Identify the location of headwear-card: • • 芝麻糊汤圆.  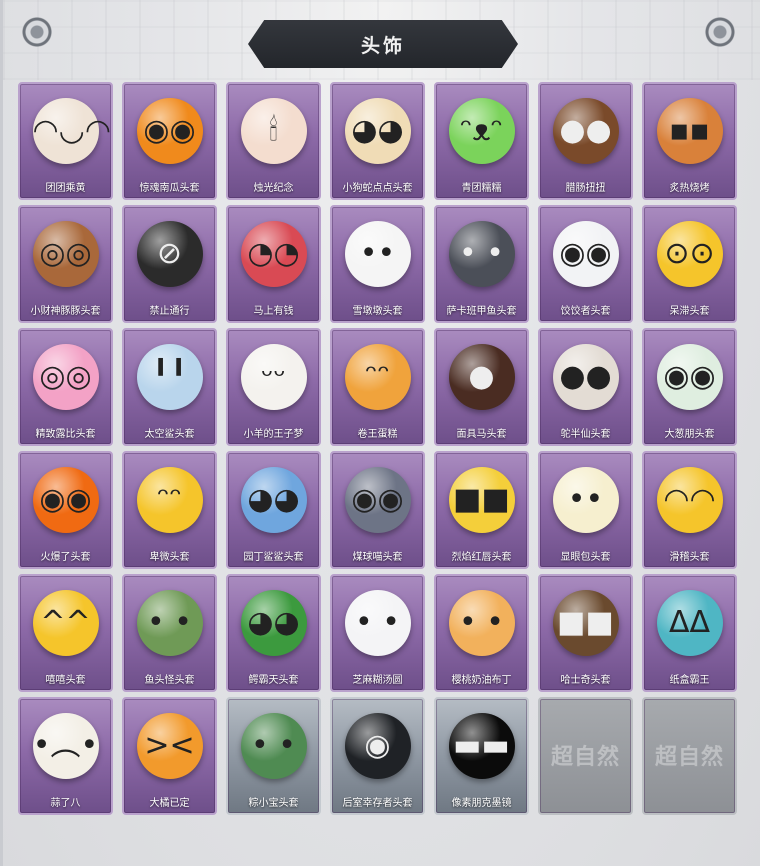
(377, 633).